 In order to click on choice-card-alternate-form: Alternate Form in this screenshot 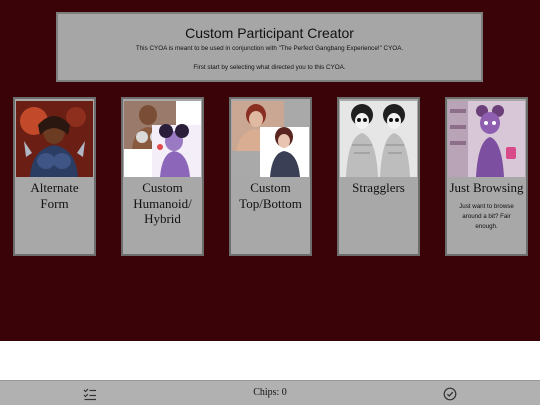, I will do `click(54, 176)`.